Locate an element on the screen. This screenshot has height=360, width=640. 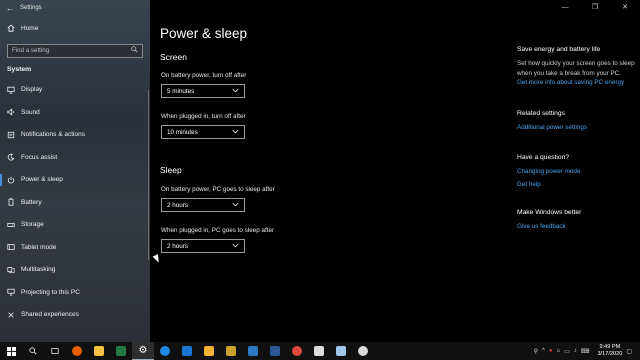
photos-icon is located at coordinates (231, 351).